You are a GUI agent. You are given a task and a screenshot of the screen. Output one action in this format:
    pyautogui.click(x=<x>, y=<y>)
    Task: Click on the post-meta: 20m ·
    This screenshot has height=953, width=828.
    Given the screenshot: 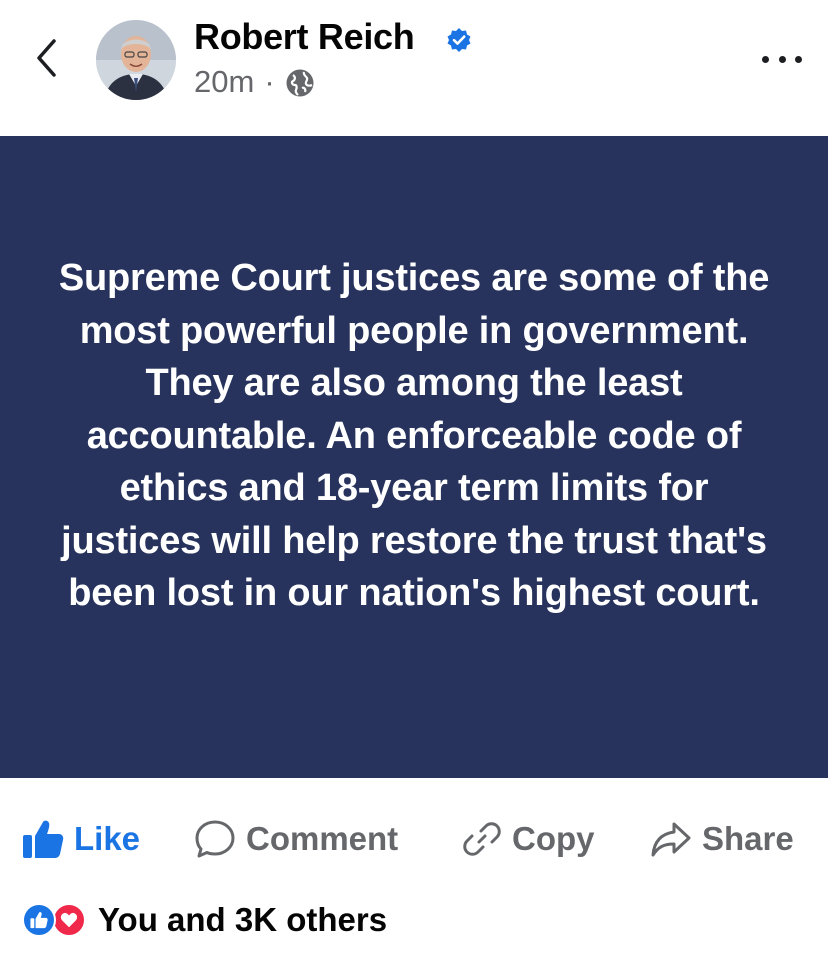 What is the action you would take?
    pyautogui.click(x=254, y=82)
    